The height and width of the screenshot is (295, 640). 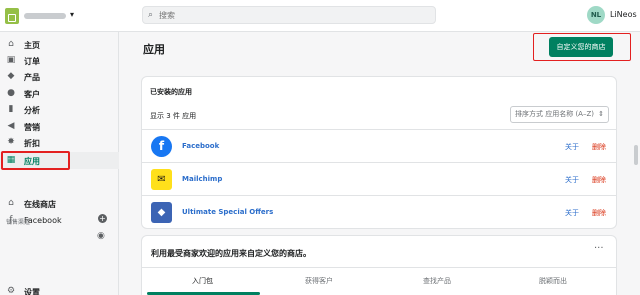 What do you see at coordinates (59, 126) in the screenshot?
I see `sidebar-item-marketing: ◀ 营销` at bounding box center [59, 126].